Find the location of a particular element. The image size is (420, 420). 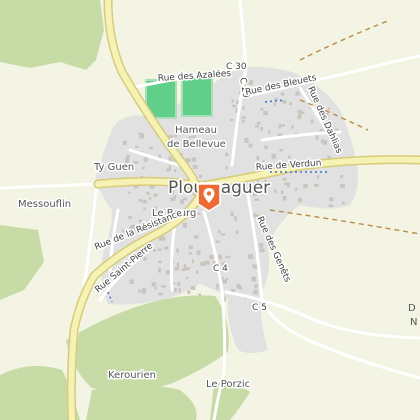

forest-west is located at coordinates (22, 262).